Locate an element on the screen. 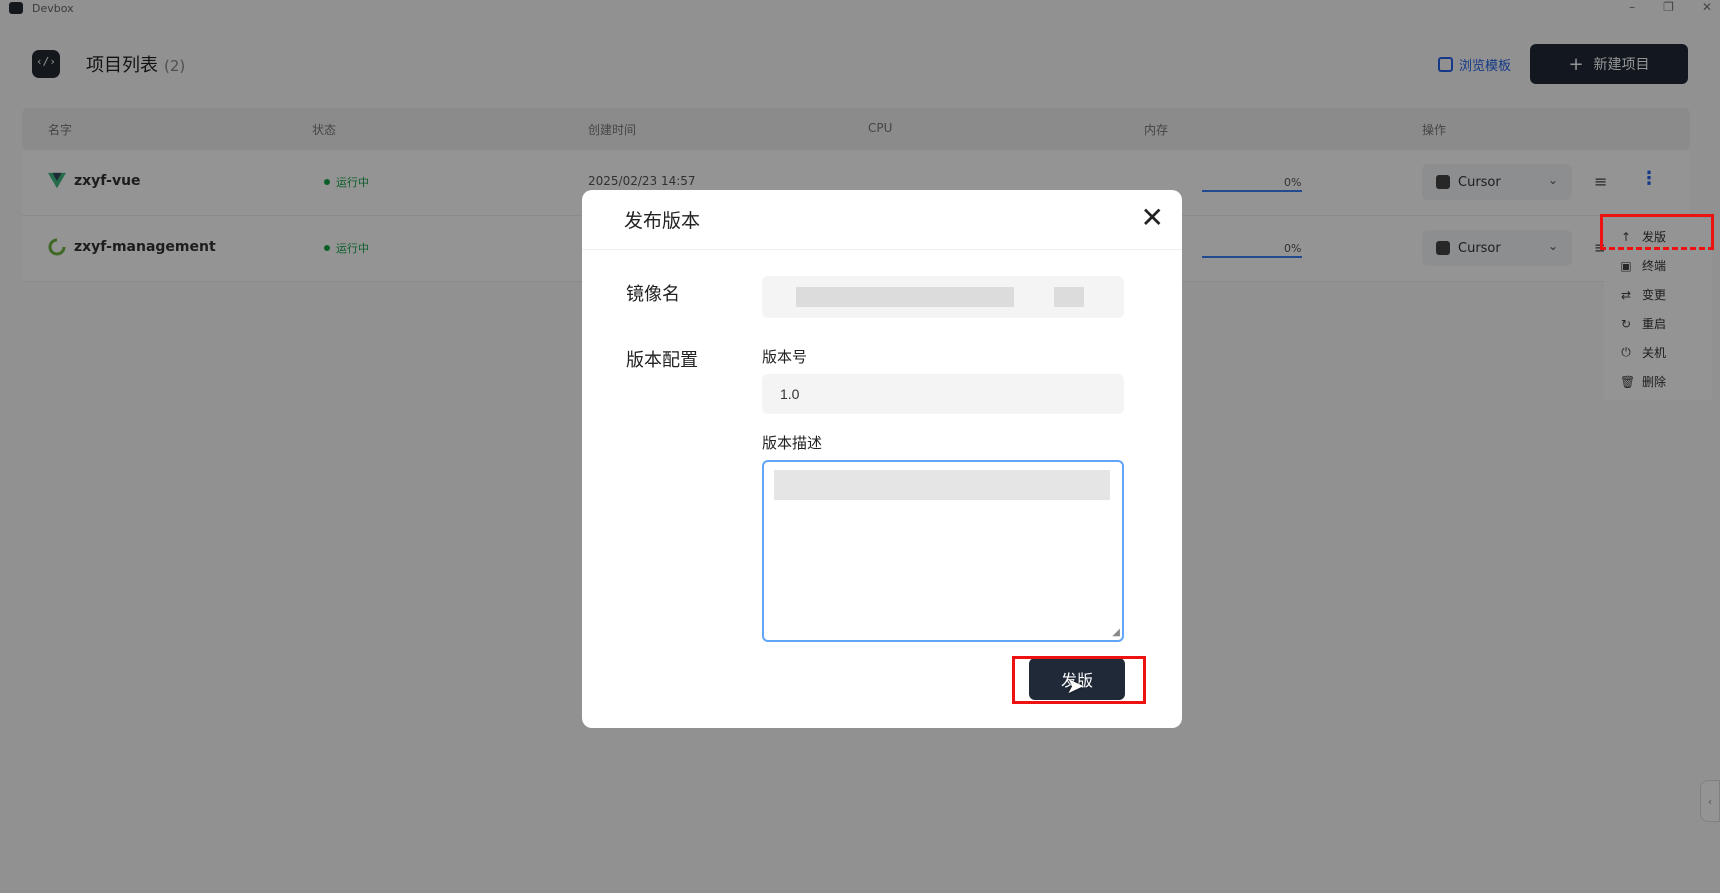 This screenshot has height=893, width=1720. mouse-pointer-icon: ➤ is located at coordinates (1075, 686).